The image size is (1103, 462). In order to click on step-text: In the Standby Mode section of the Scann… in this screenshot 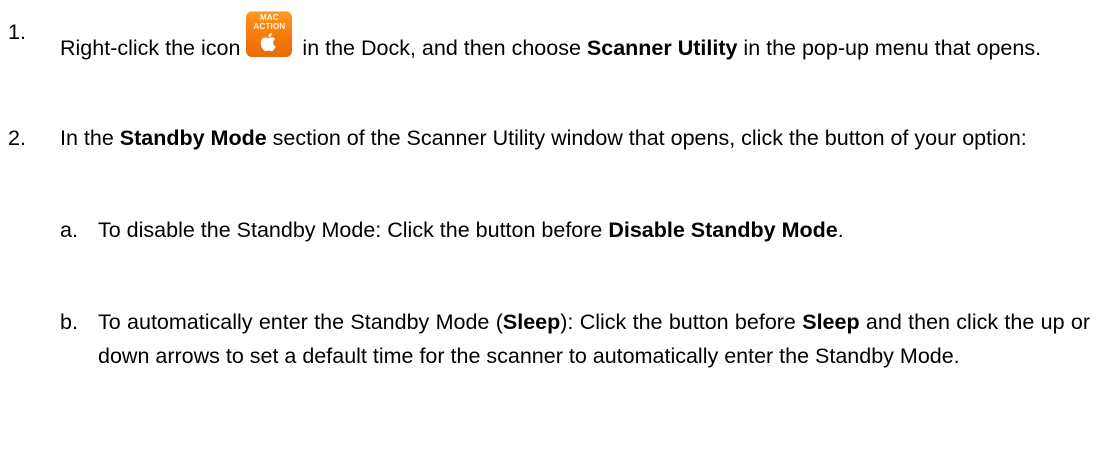, I will do `click(543, 138)`.